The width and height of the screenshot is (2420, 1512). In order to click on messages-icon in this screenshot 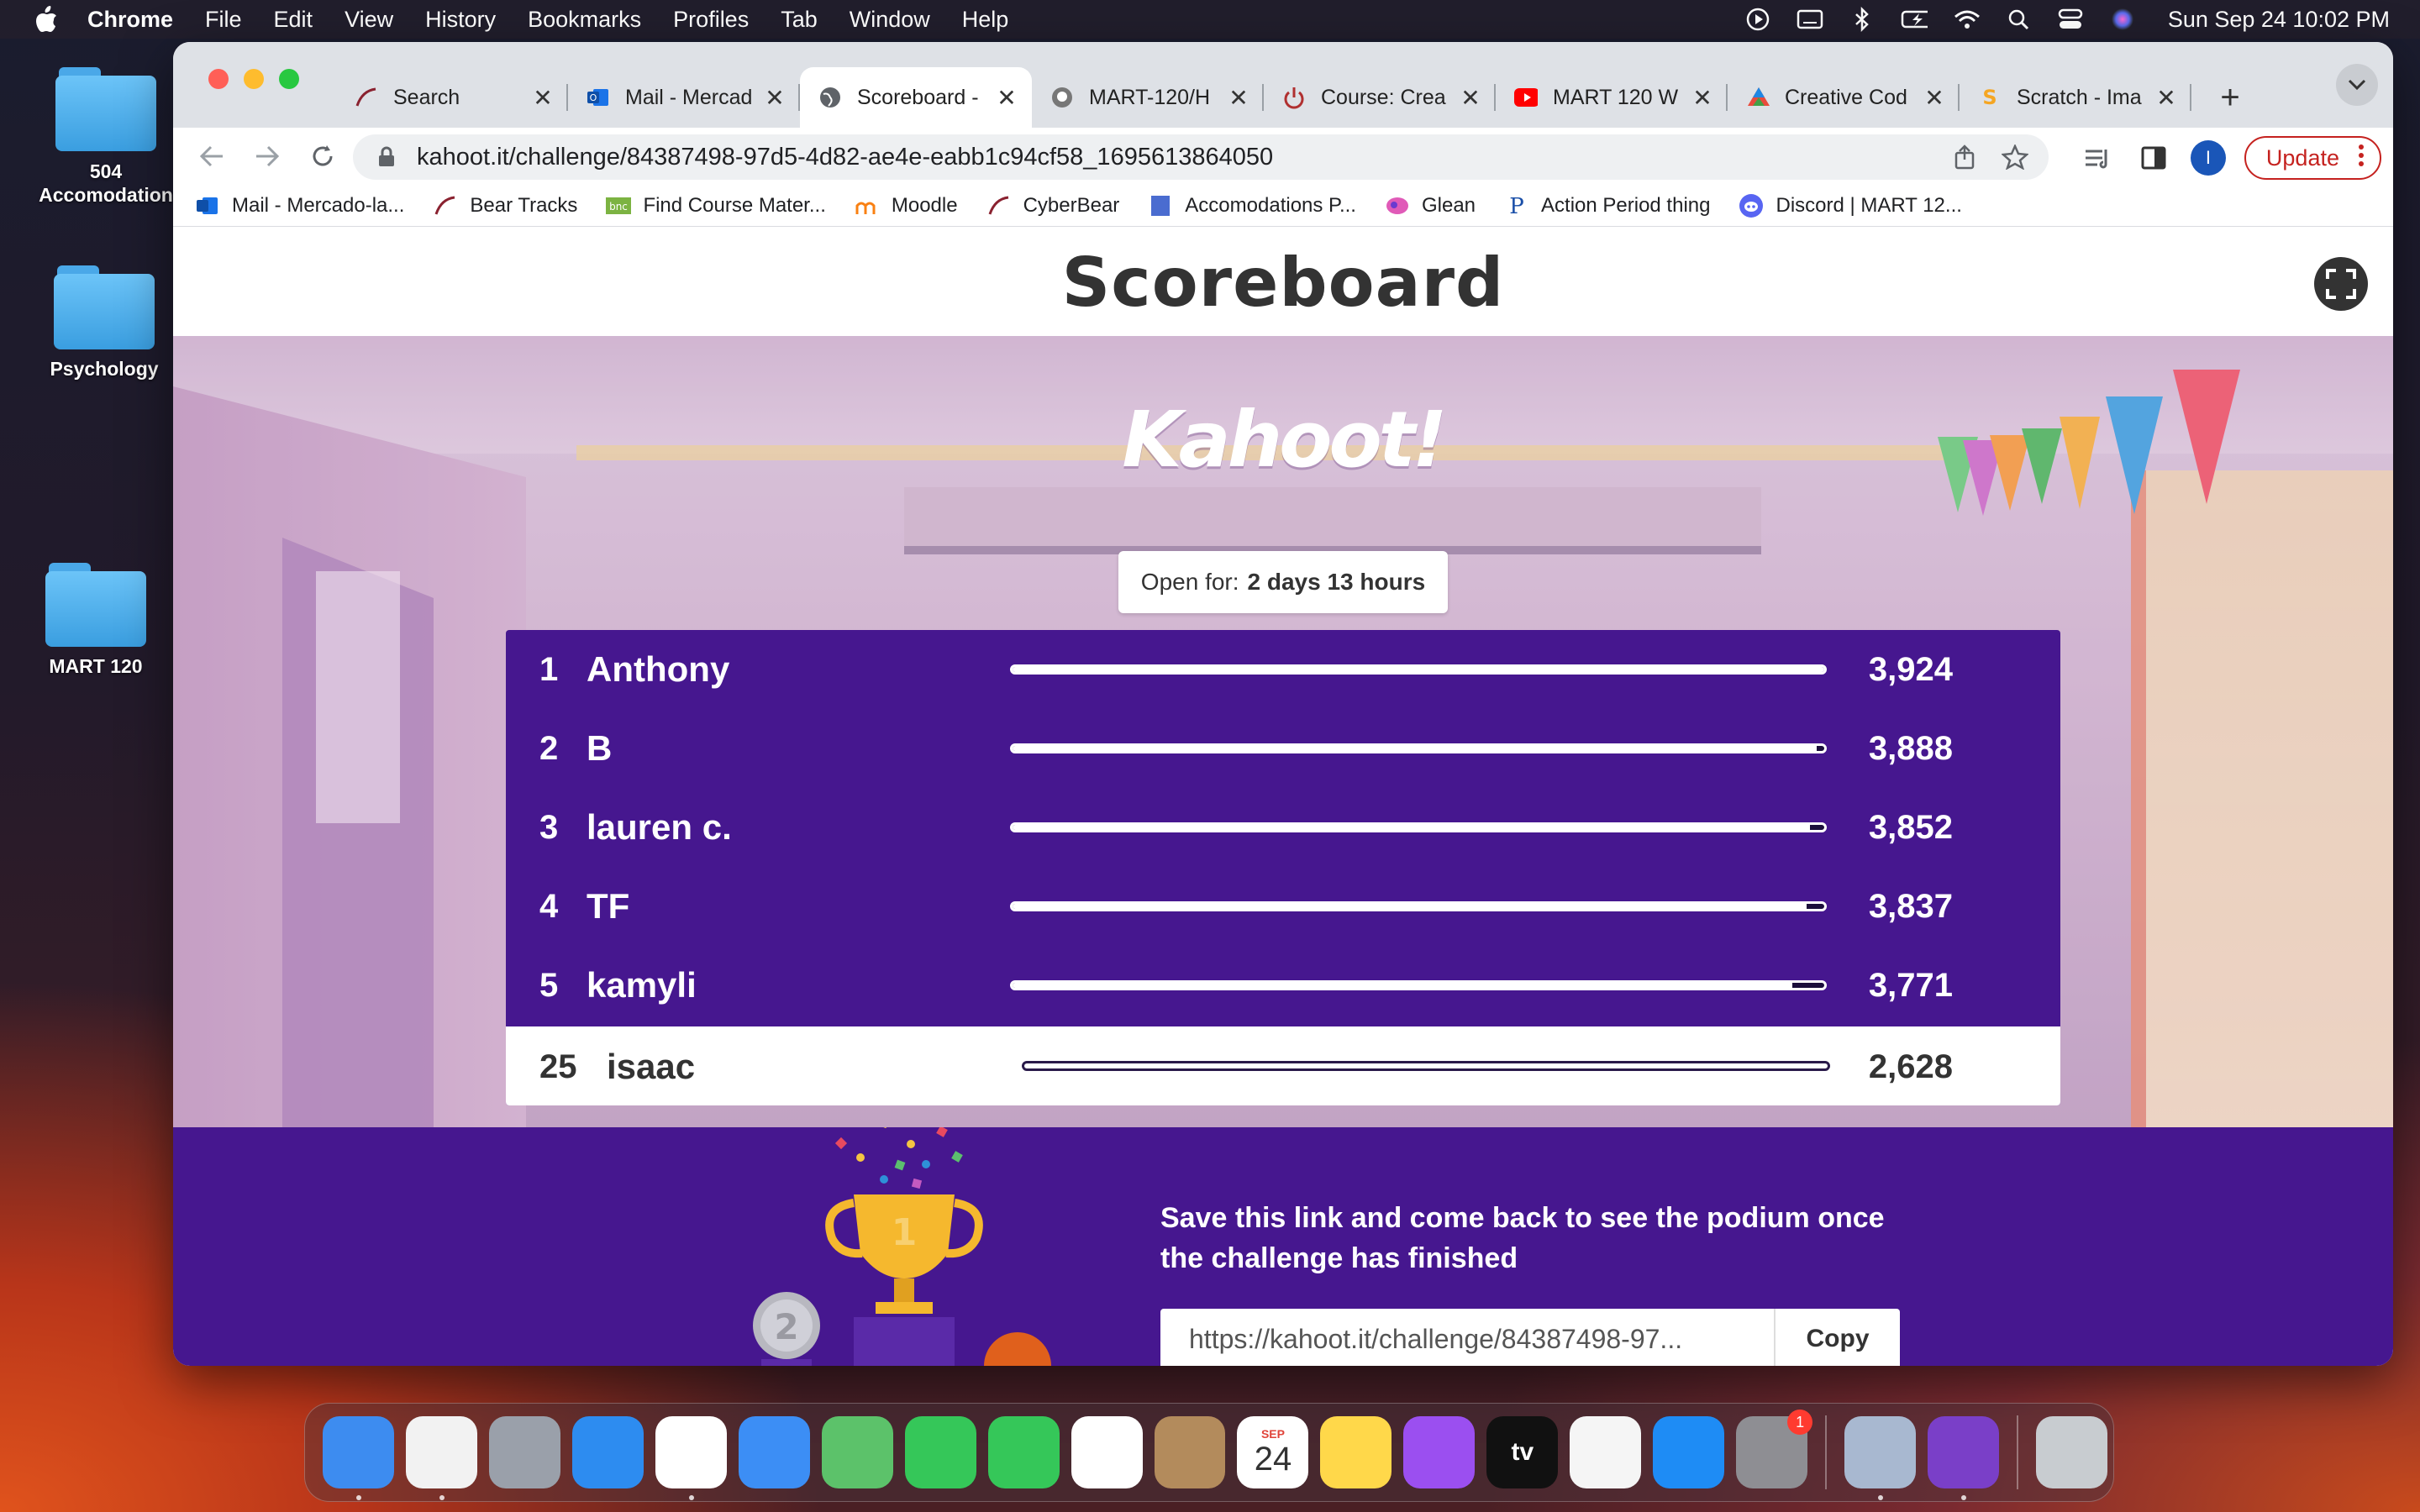, I will do `click(1023, 1452)`.